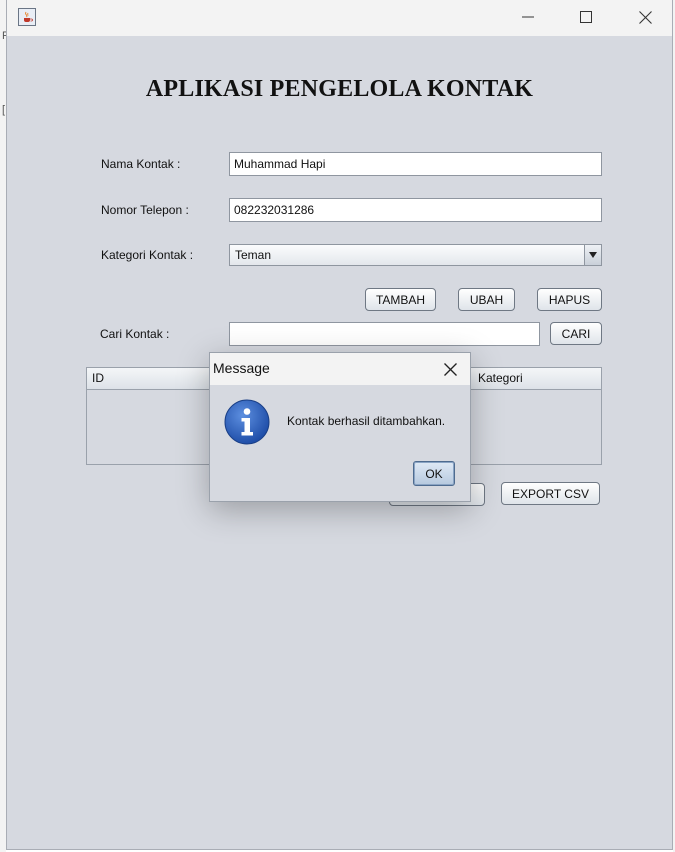 The width and height of the screenshot is (675, 852). What do you see at coordinates (145, 210) in the screenshot?
I see `nomor-telepon-label: Nomor Telepon :` at bounding box center [145, 210].